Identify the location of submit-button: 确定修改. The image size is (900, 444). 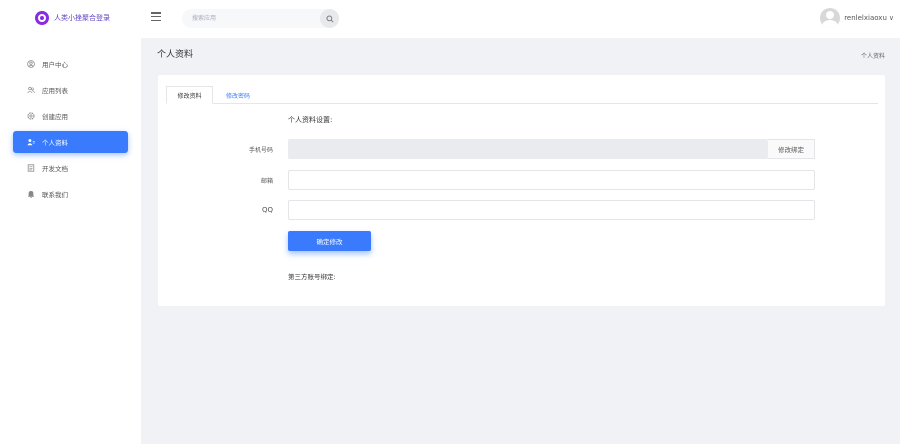
(329, 241).